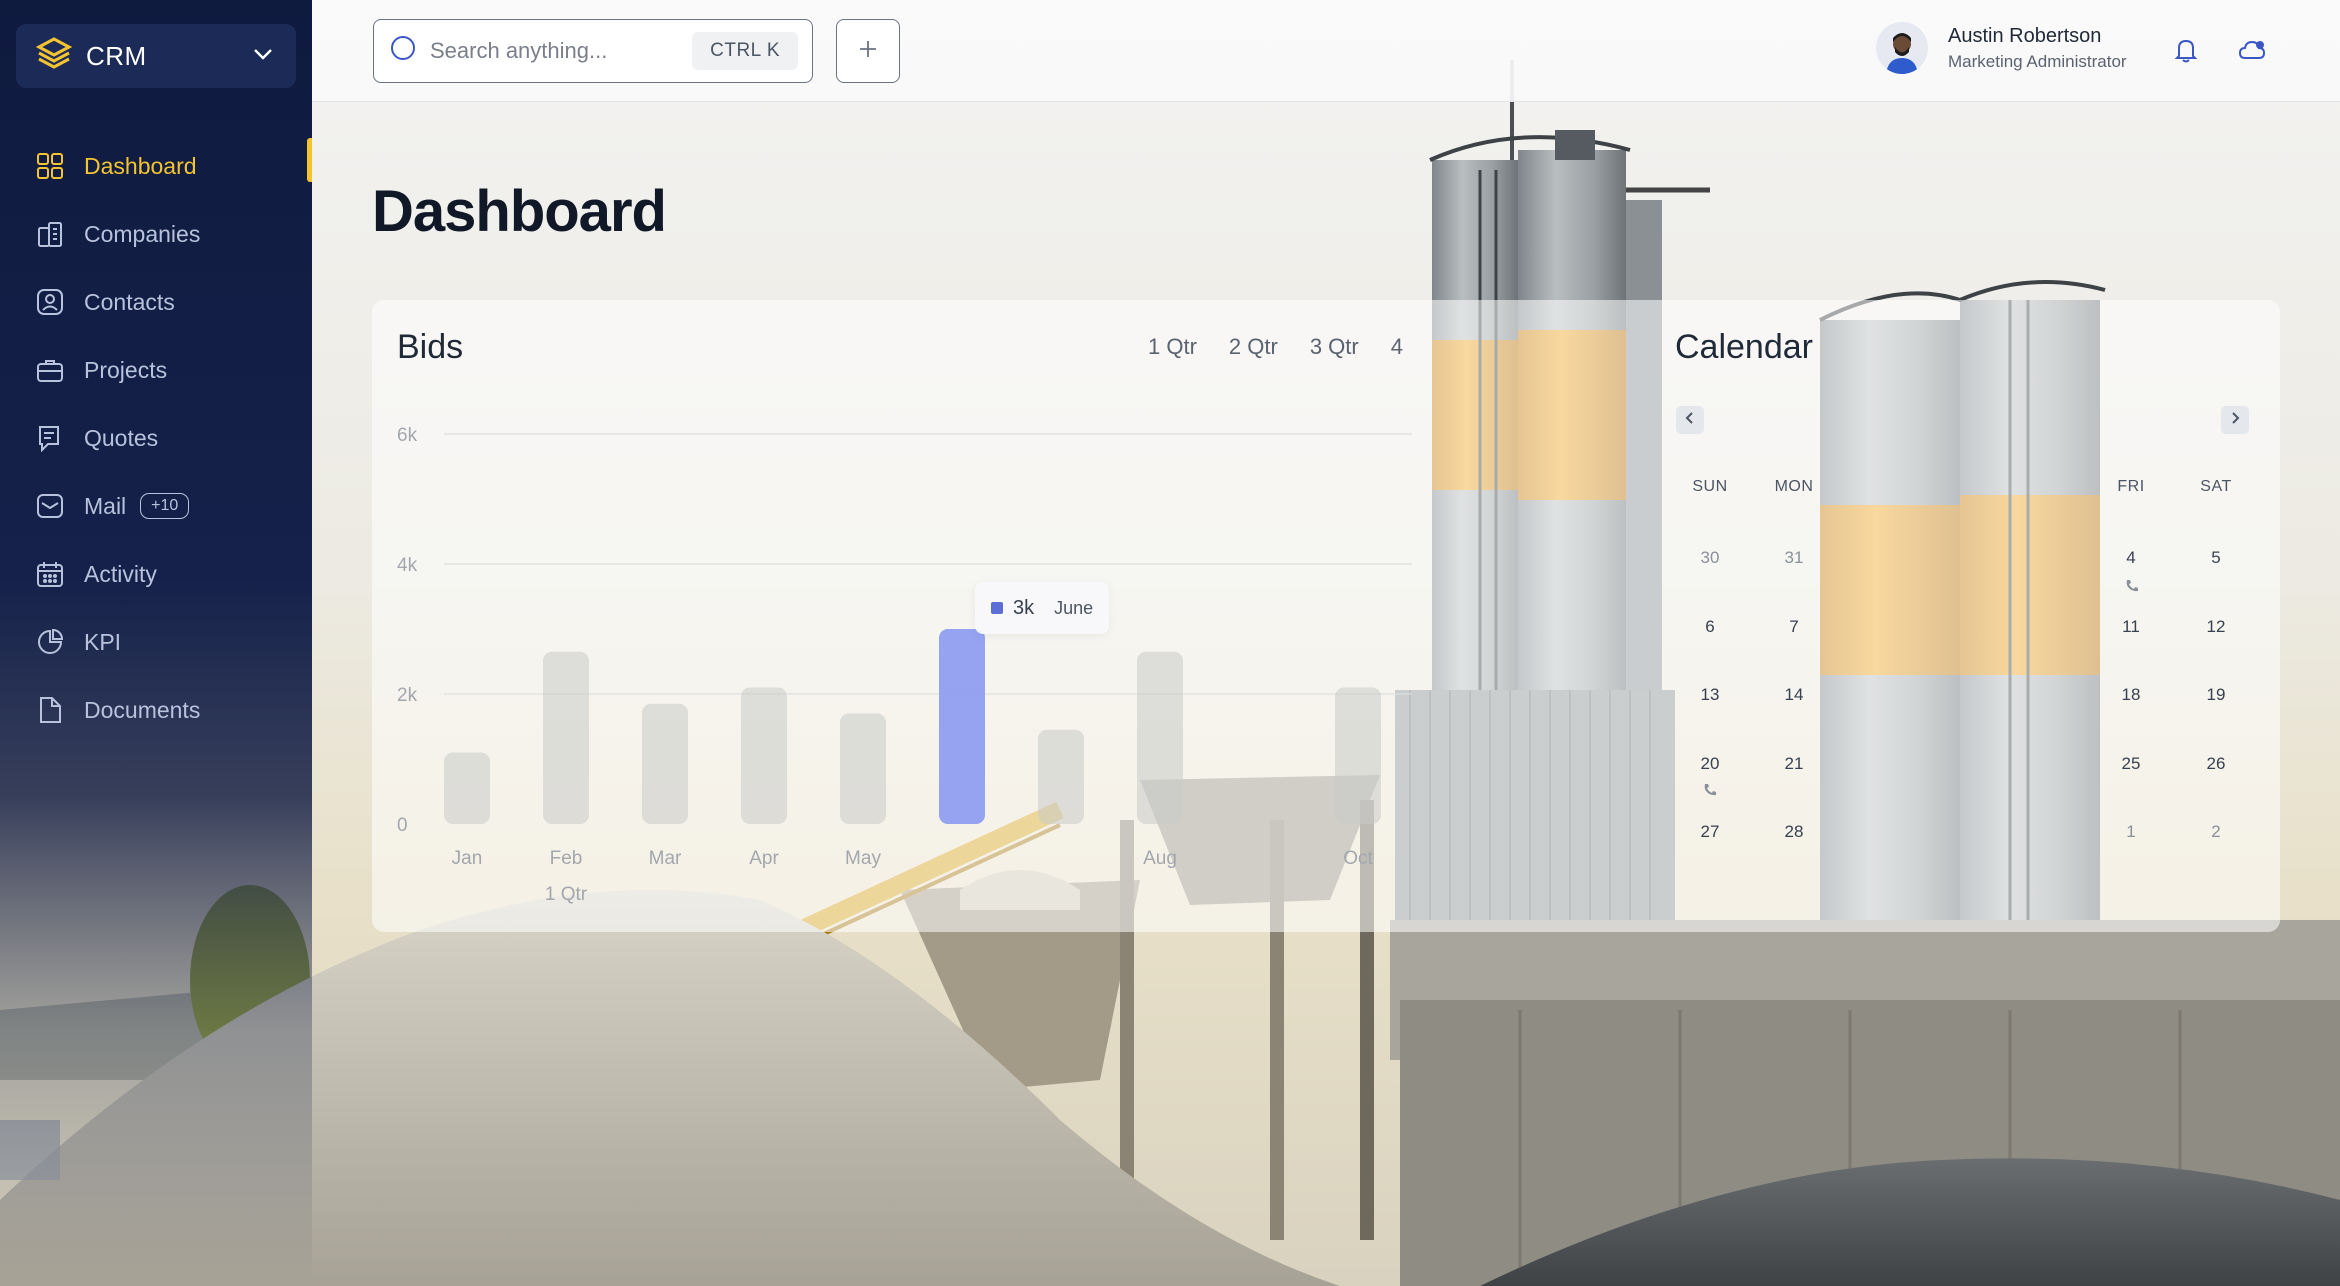  I want to click on pie-icon, so click(50, 642).